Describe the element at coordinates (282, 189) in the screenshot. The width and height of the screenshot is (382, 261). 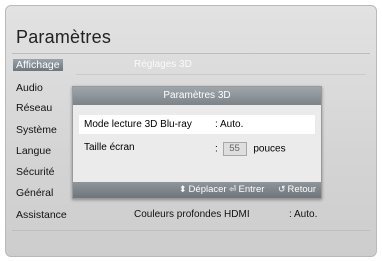
I see `return-arrow-icon: ↺` at that location.